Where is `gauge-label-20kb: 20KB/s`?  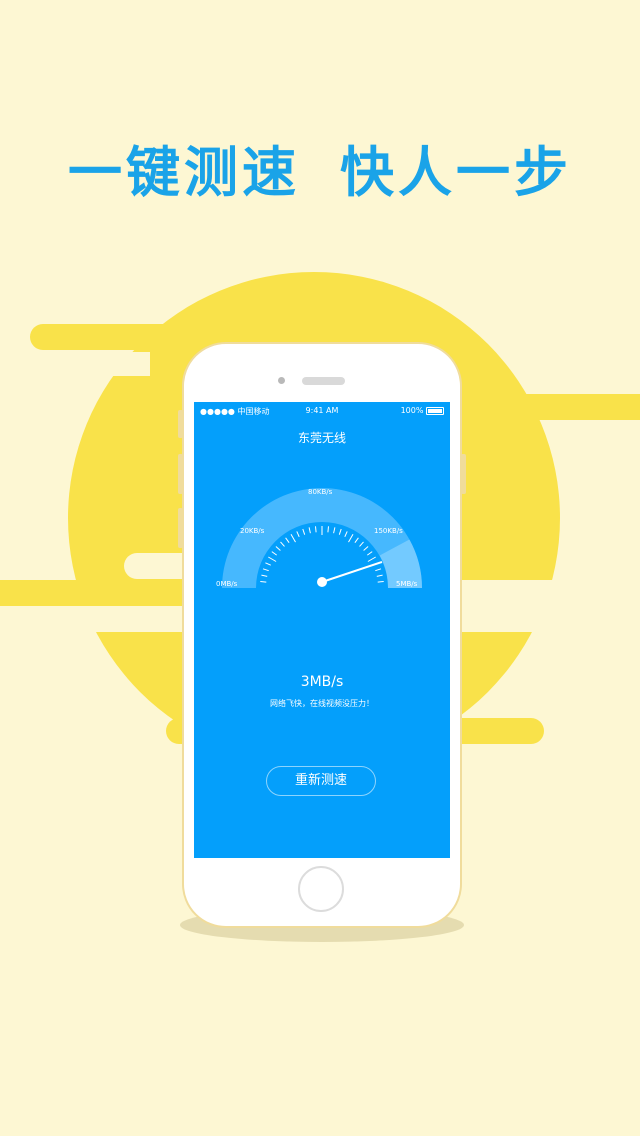
gauge-label-20kb: 20KB/s is located at coordinates (252, 531).